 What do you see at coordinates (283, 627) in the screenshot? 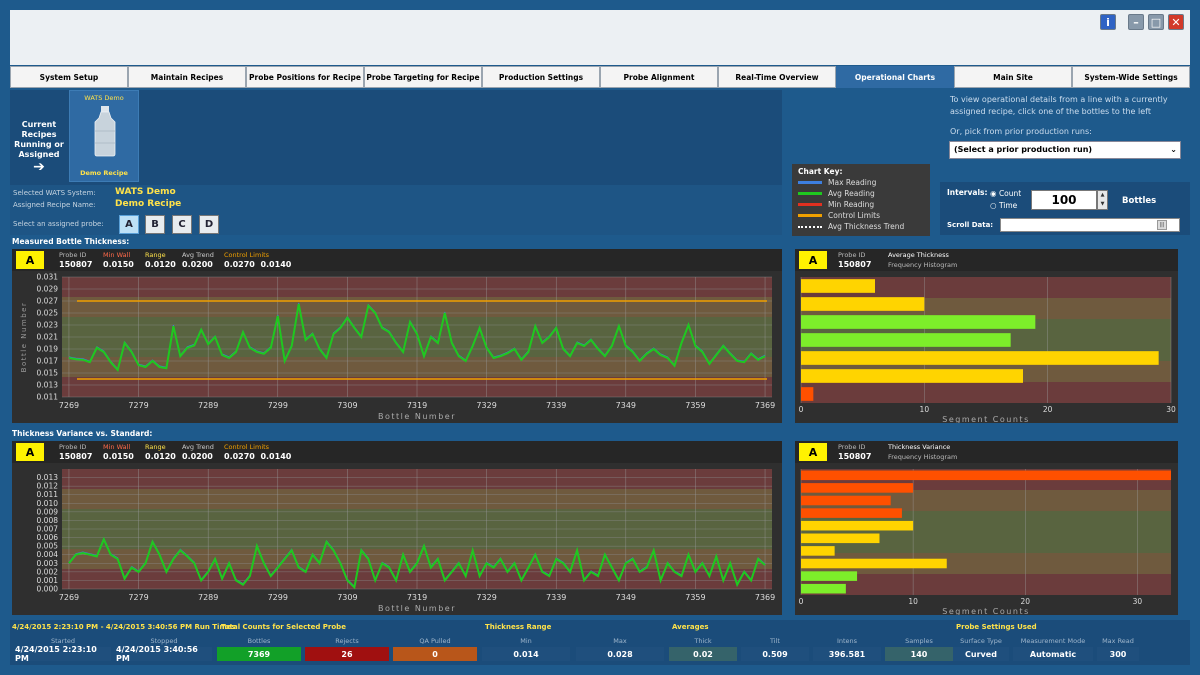
I see `counts-title: Total Counts for Selected Probe` at bounding box center [283, 627].